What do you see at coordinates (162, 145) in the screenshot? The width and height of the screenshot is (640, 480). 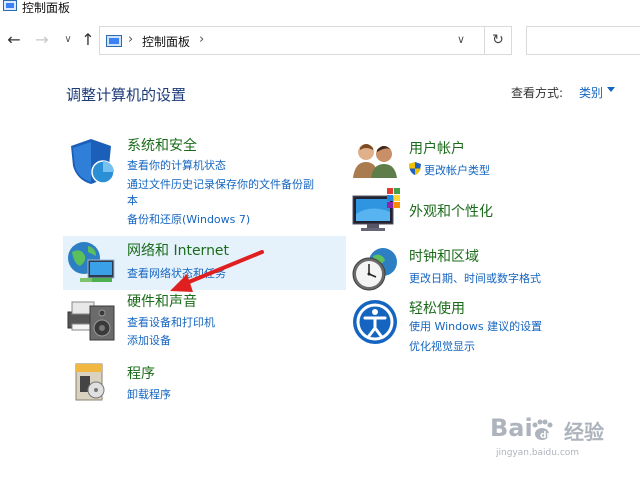 I see `category-title-system-security: 系统和安全` at bounding box center [162, 145].